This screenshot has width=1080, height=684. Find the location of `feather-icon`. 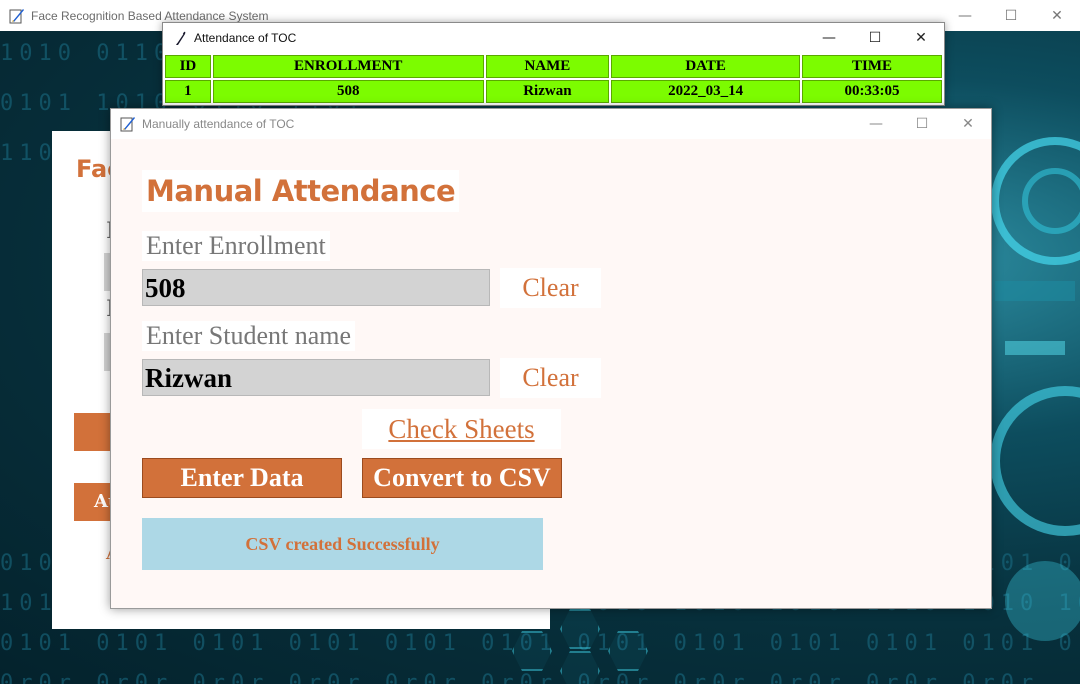

feather-icon is located at coordinates (181, 38).